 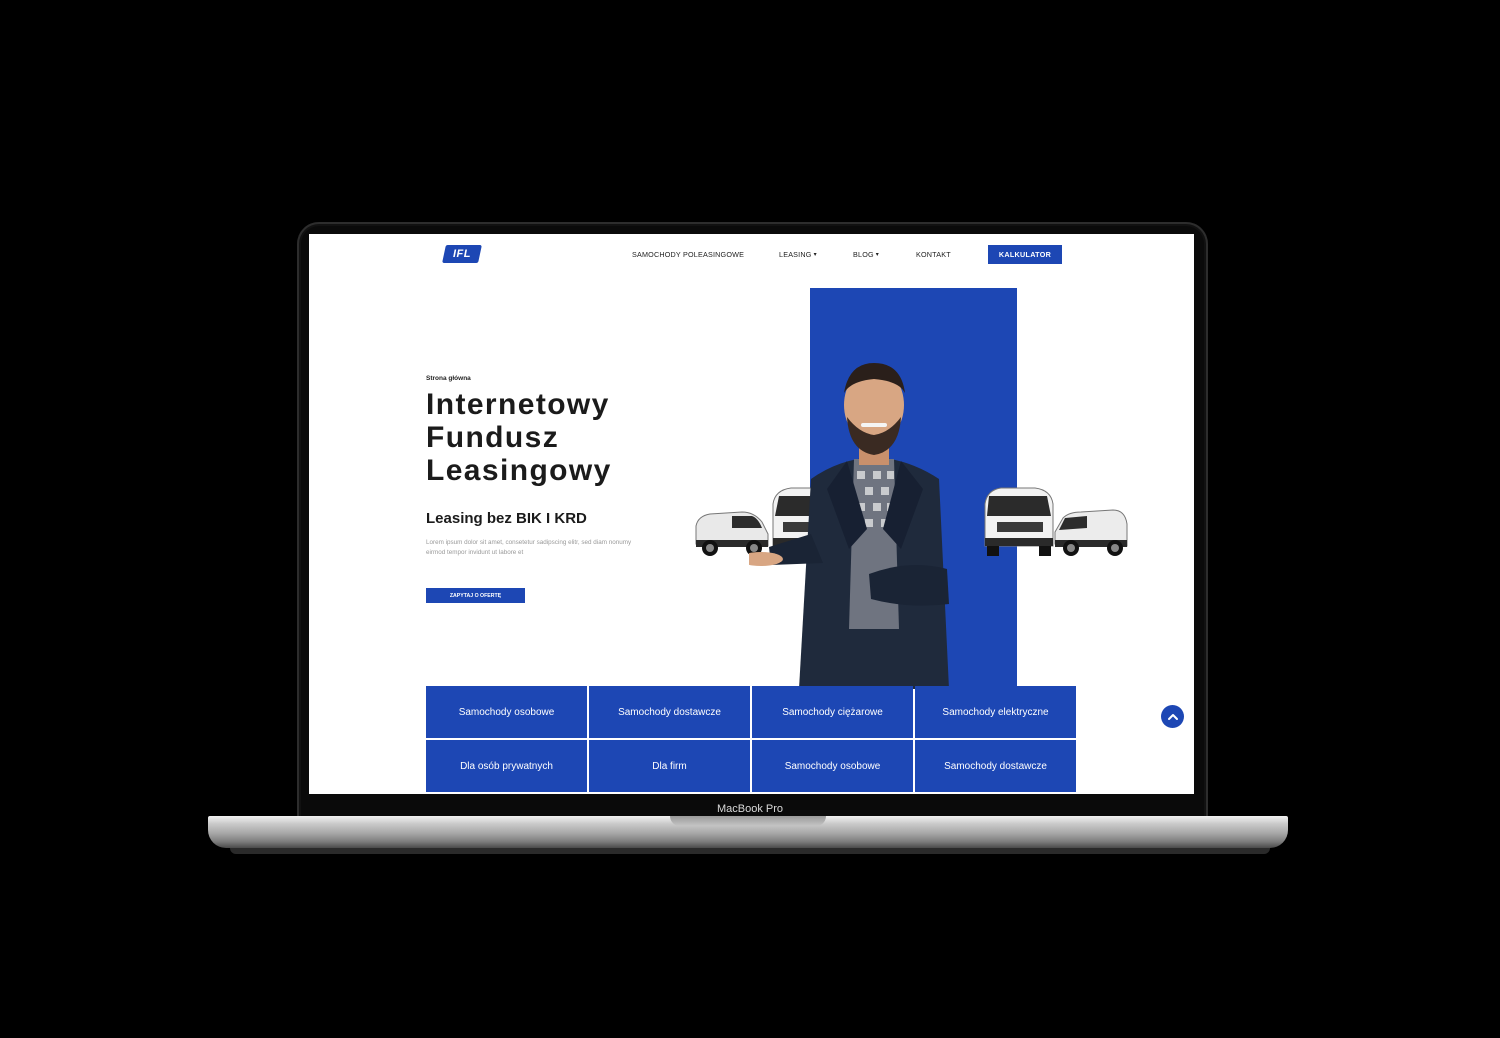 What do you see at coordinates (748, 821) in the screenshot?
I see `laptop-notch` at bounding box center [748, 821].